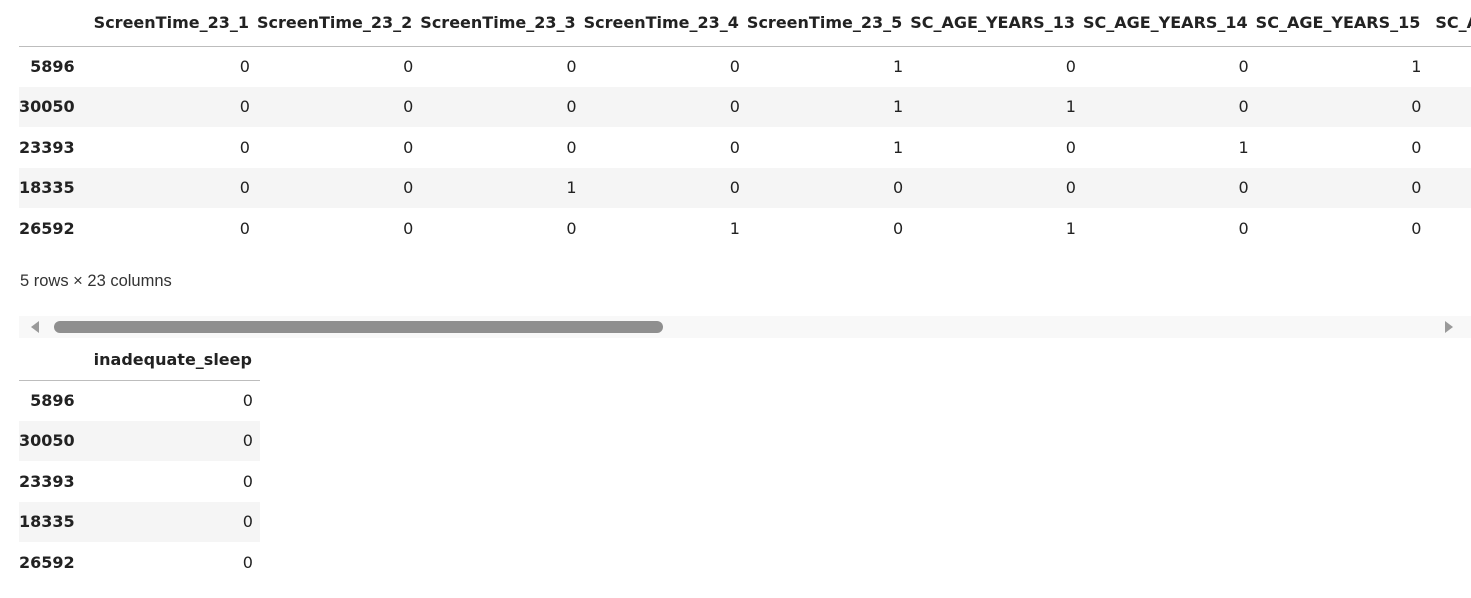 This screenshot has height=598, width=1471. Describe the element at coordinates (828, 23) in the screenshot. I see `column-header: ScreenTime_23_5` at that location.